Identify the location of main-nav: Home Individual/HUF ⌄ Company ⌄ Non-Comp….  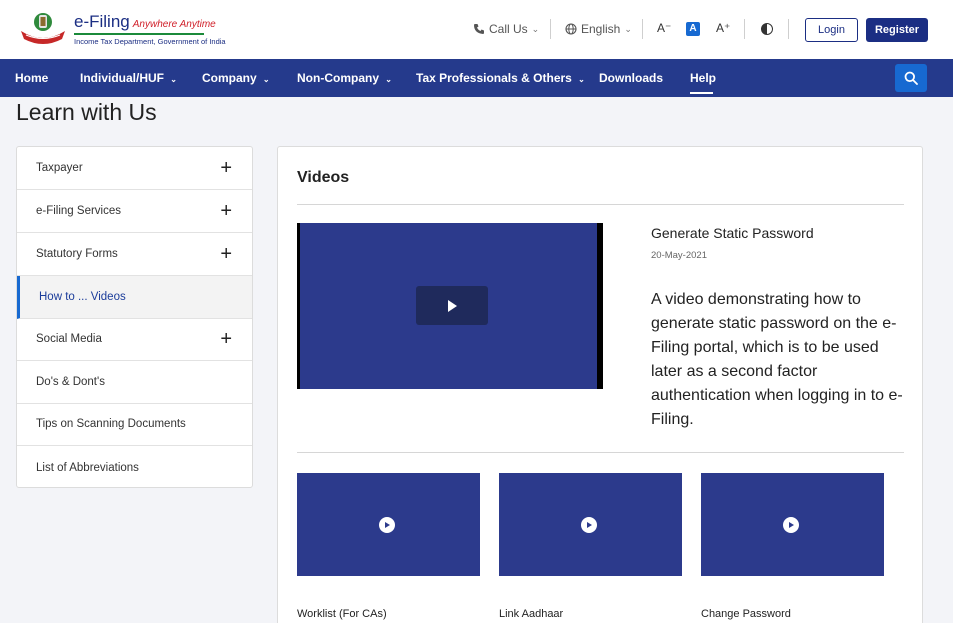
(476, 78).